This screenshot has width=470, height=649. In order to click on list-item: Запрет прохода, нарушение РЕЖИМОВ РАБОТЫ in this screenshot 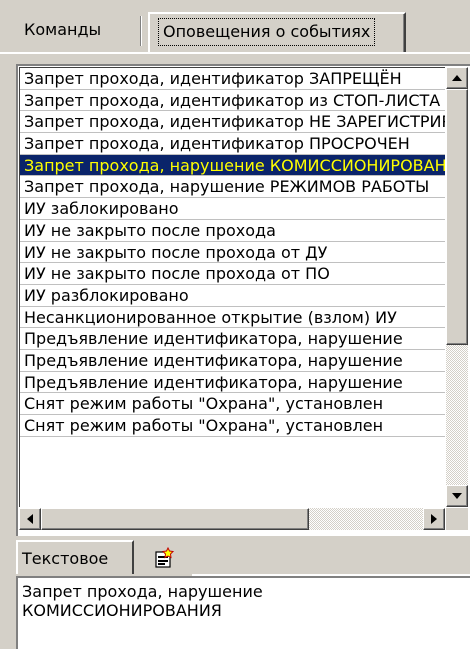, I will do `click(232, 187)`.